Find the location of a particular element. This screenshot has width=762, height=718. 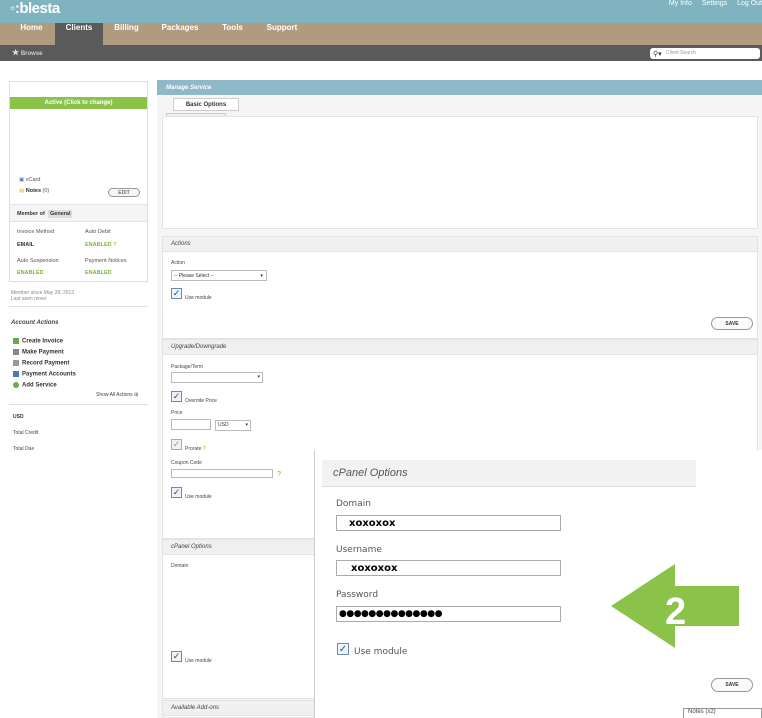

notes-corner-tab: Notes (x2) is located at coordinates (722, 713).